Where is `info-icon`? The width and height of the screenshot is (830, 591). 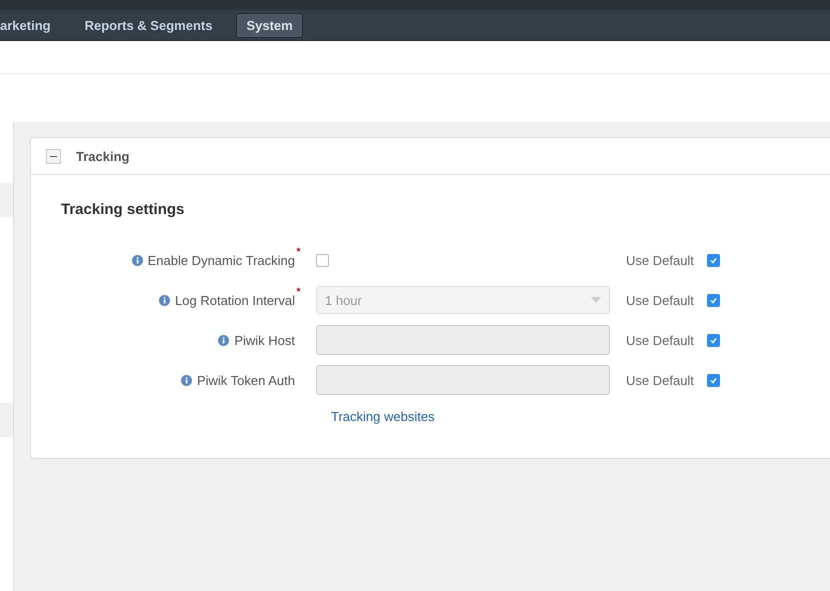 info-icon is located at coordinates (137, 260).